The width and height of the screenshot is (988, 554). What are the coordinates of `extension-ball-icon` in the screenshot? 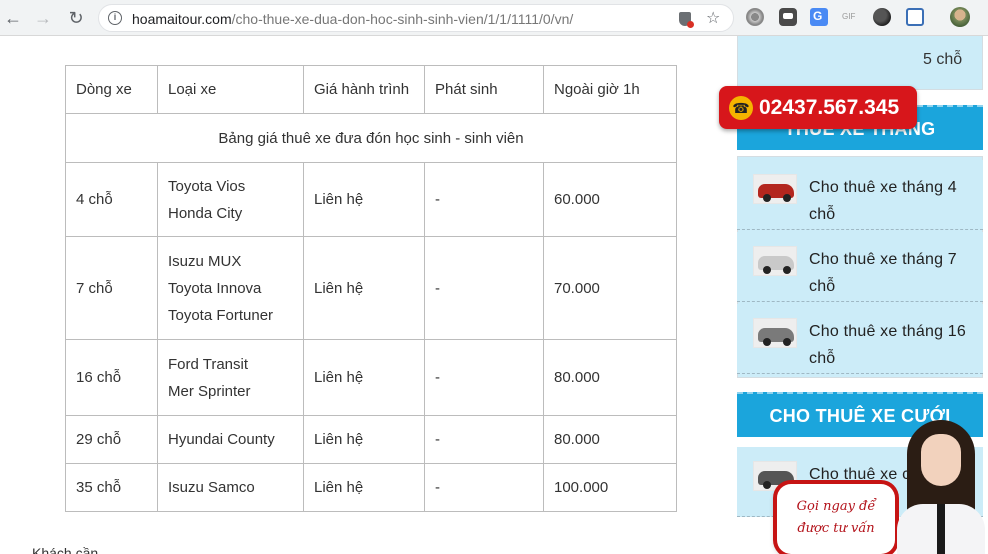 It's located at (882, 17).